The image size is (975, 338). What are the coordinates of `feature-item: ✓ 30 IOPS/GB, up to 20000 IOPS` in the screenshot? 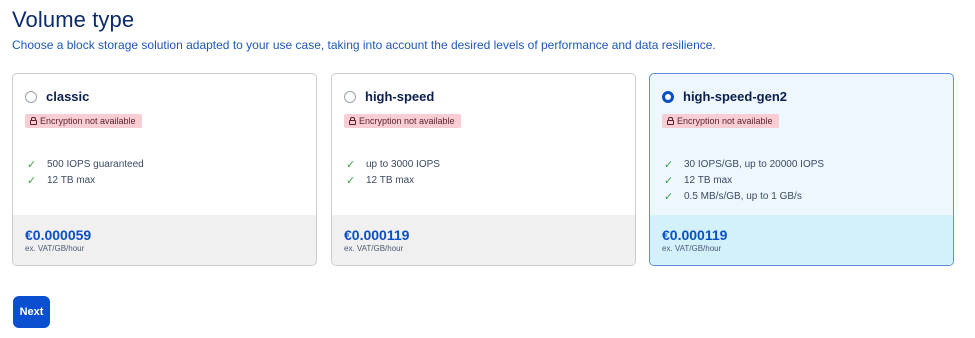 It's located at (744, 164).